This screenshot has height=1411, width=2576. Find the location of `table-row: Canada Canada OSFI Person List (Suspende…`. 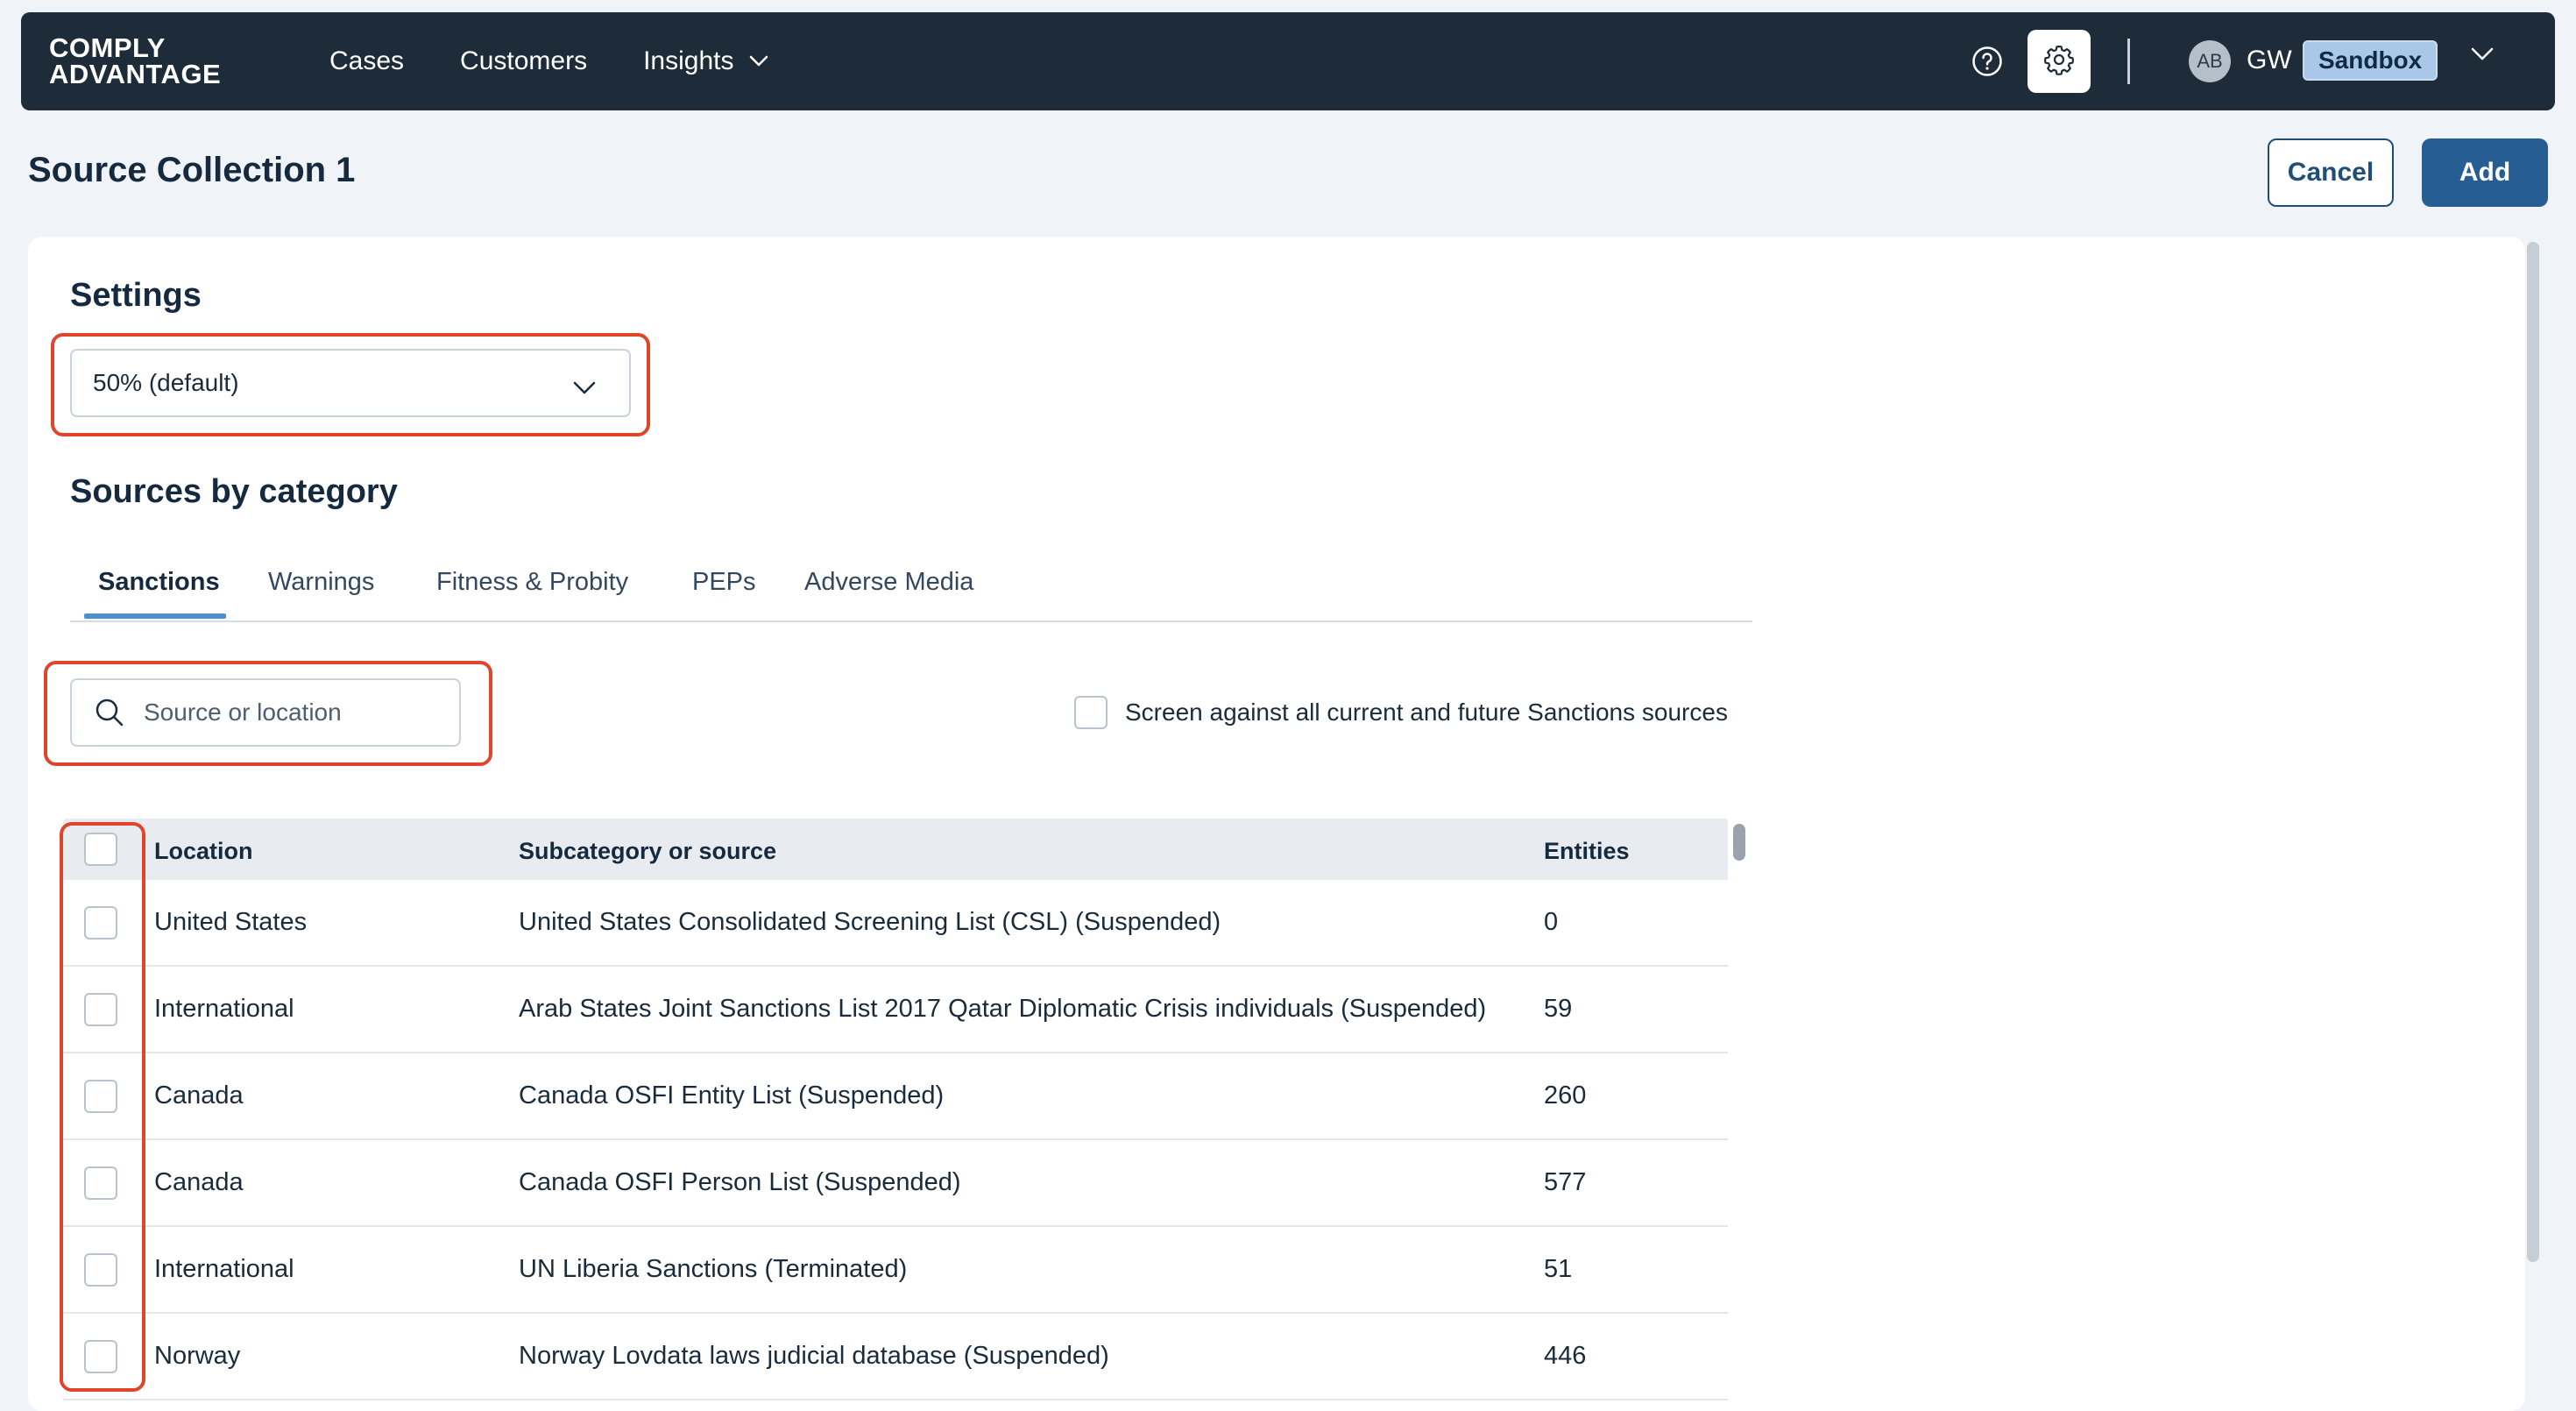

table-row: Canada Canada OSFI Person List (Suspende… is located at coordinates (895, 1183).